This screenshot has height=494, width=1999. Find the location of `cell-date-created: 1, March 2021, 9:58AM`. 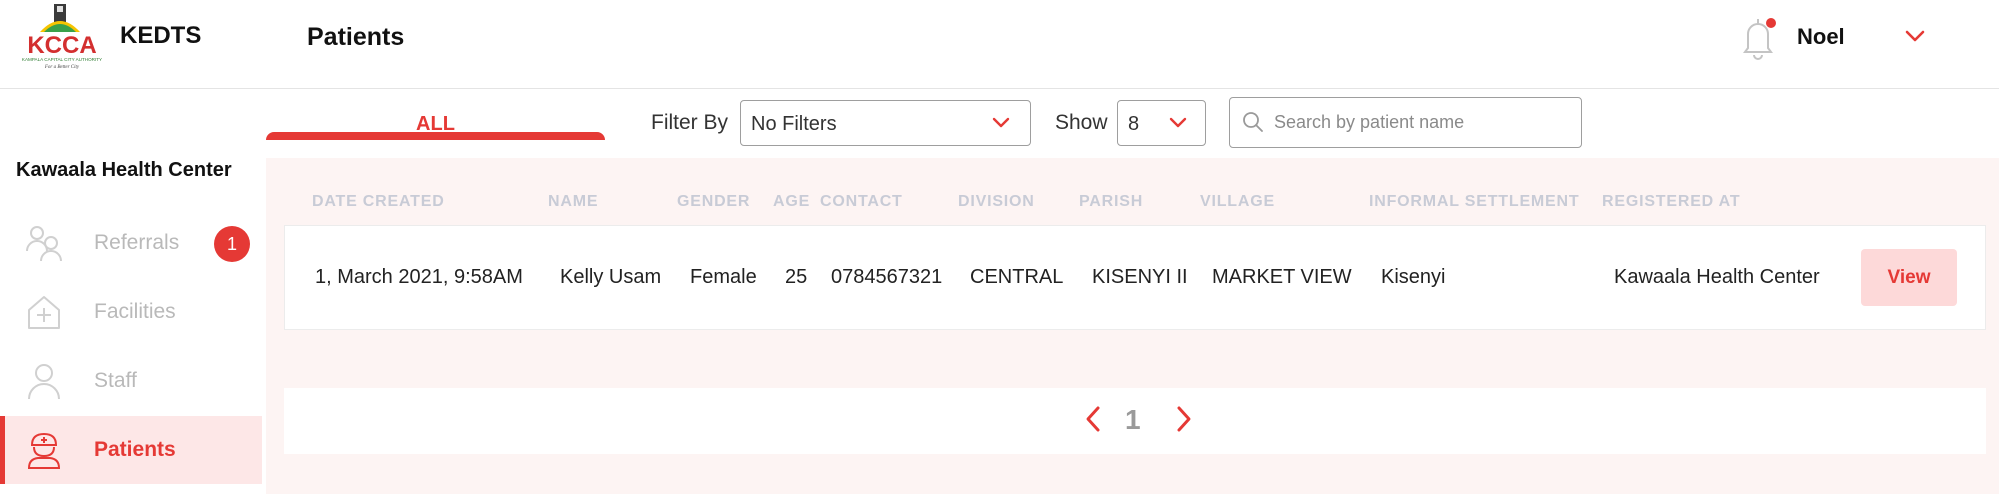

cell-date-created: 1, March 2021, 9:58AM is located at coordinates (419, 277).